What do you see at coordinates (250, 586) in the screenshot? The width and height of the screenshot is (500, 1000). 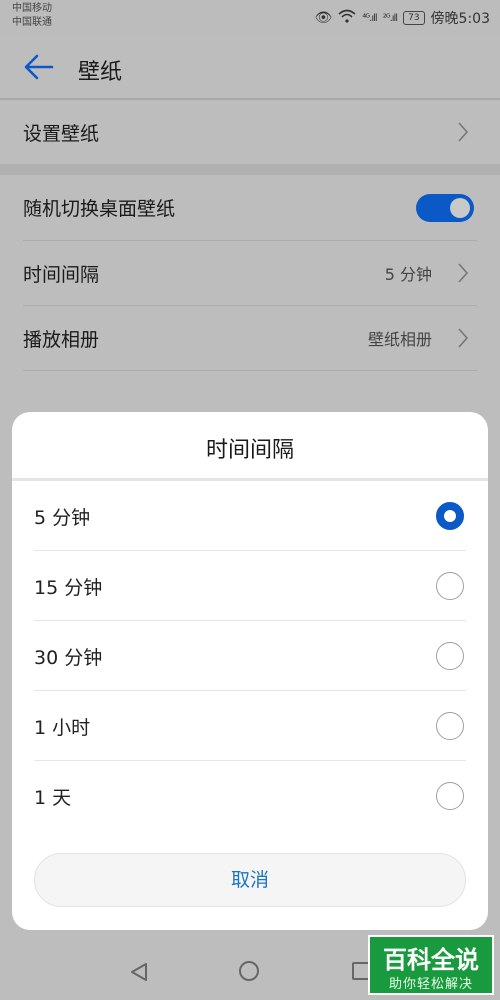 I see `option-15-min: 15 分钟` at bounding box center [250, 586].